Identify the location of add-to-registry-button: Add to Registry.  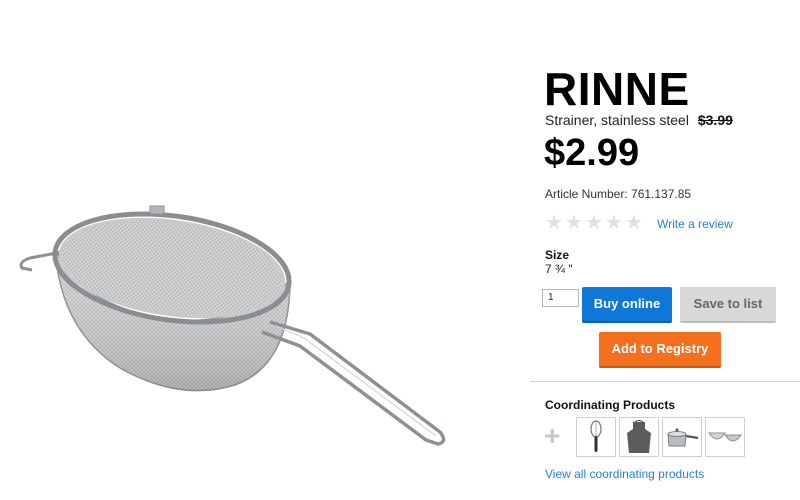
(660, 350).